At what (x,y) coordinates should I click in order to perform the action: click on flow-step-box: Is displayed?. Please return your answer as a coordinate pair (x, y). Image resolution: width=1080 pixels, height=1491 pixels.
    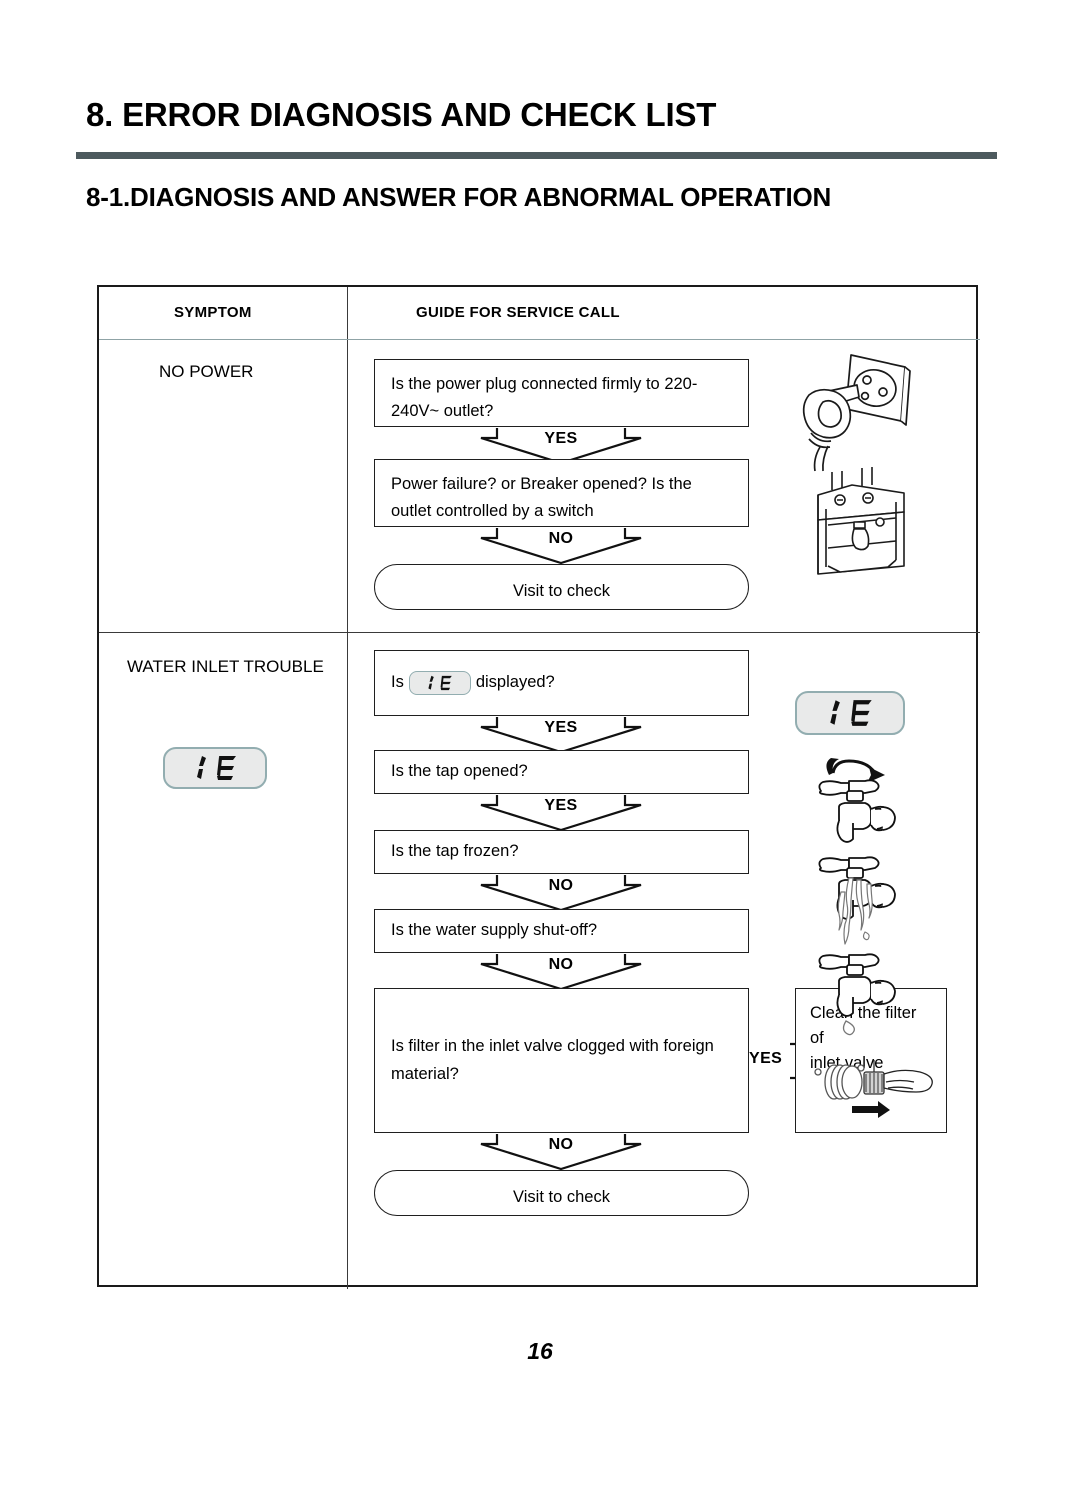
    Looking at the image, I should click on (561, 683).